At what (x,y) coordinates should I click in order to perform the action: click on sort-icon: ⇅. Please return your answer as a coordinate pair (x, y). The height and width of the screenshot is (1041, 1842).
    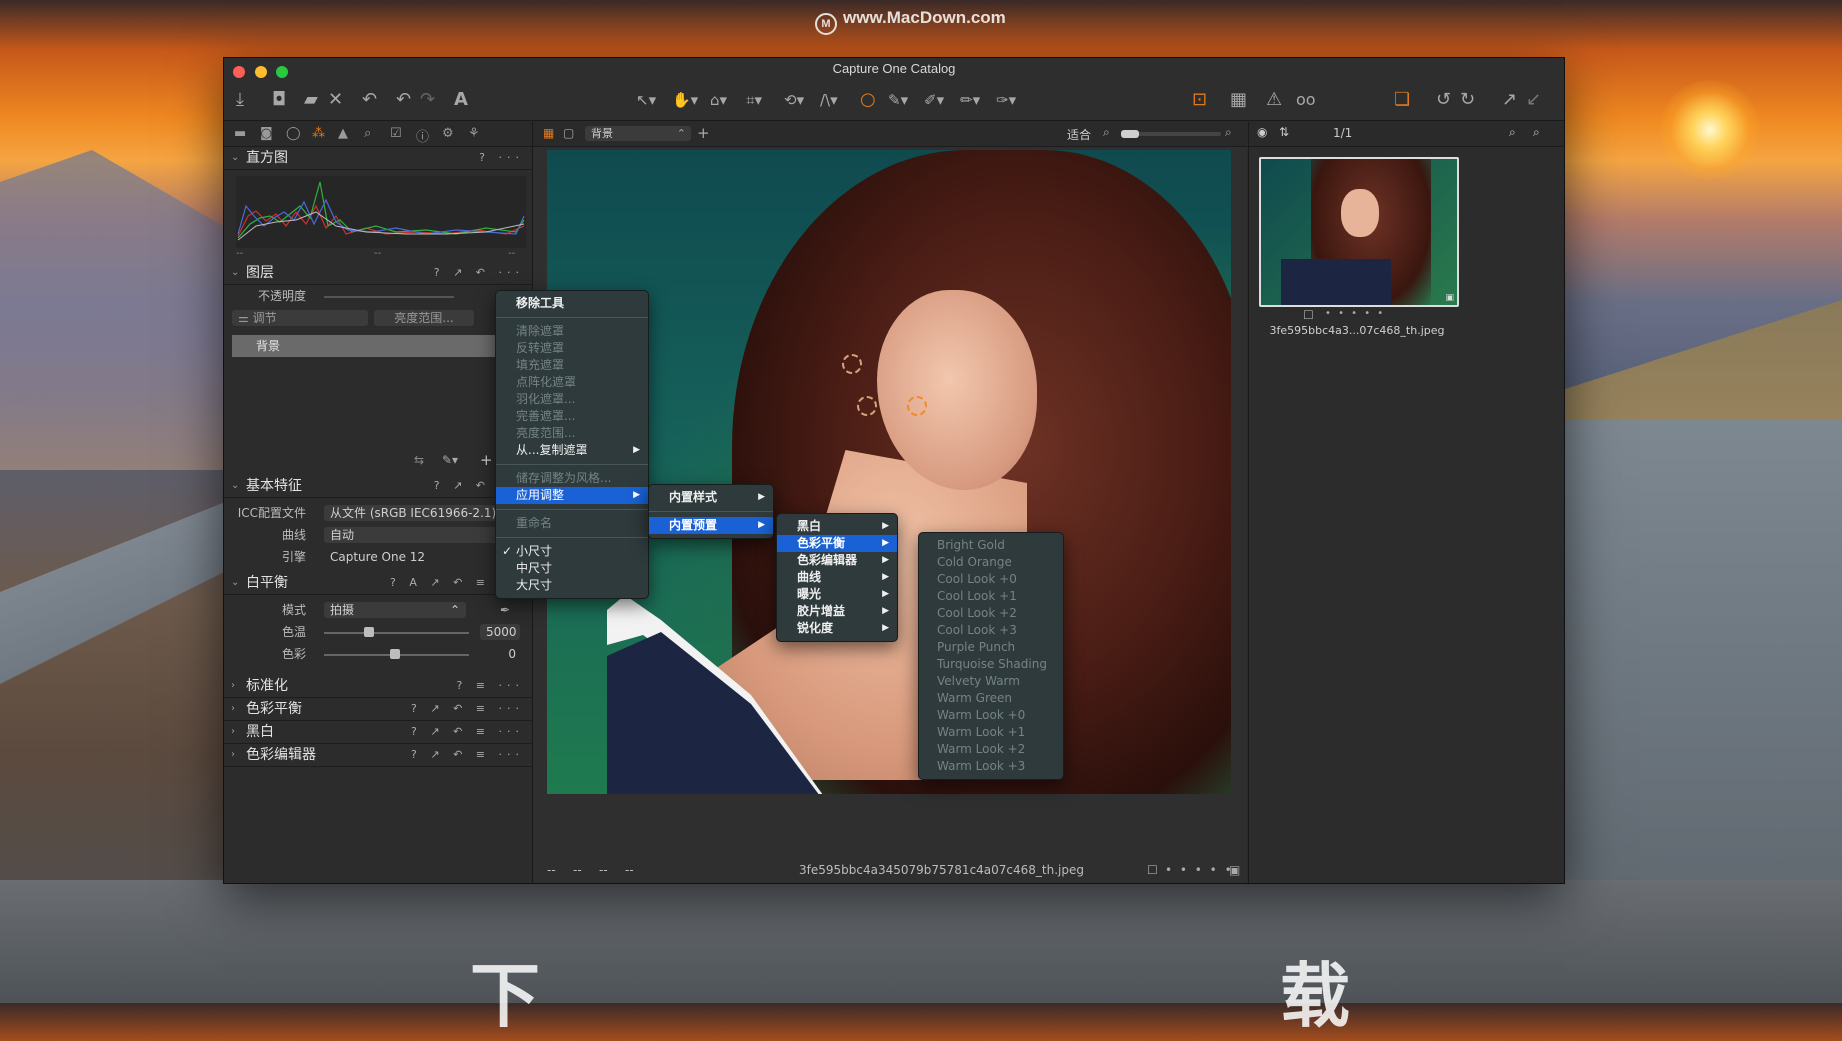
    Looking at the image, I should click on (1284, 132).